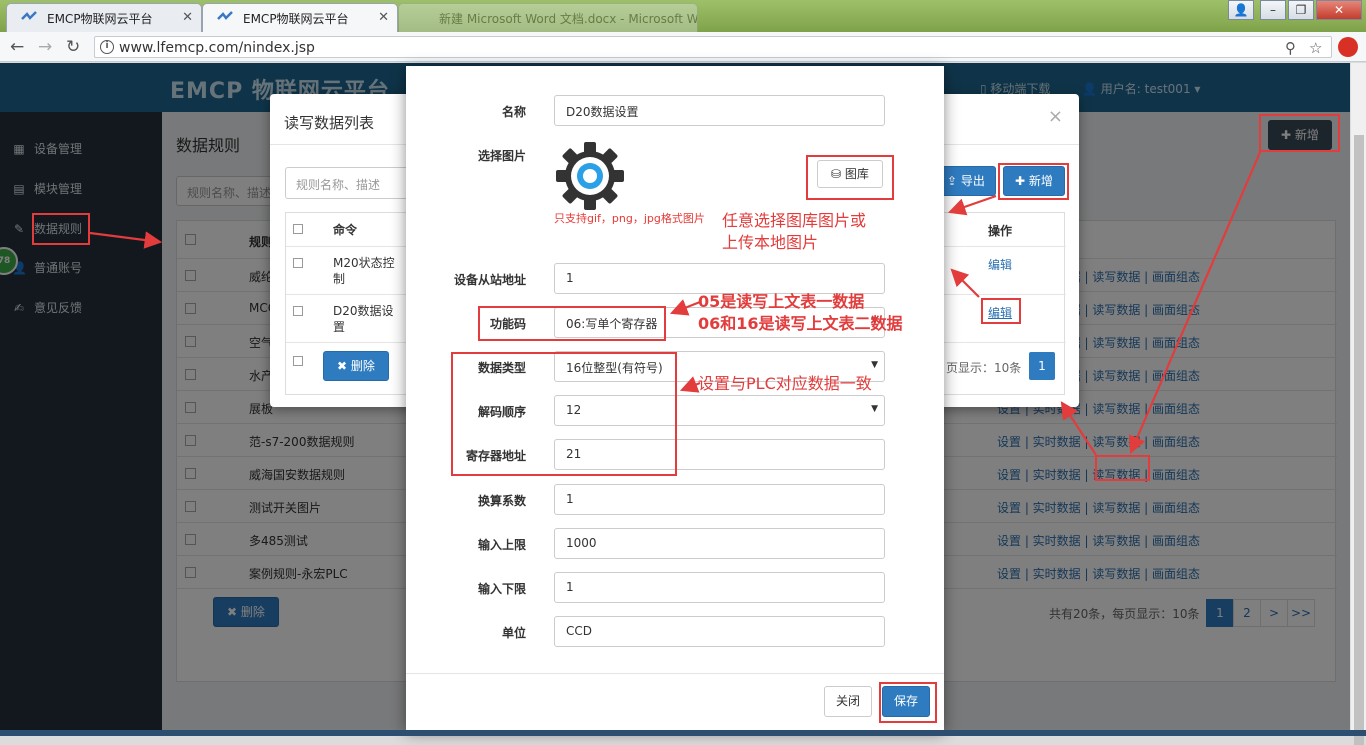  What do you see at coordinates (513, 633) in the screenshot?
I see `unit-label: 单位` at bounding box center [513, 633].